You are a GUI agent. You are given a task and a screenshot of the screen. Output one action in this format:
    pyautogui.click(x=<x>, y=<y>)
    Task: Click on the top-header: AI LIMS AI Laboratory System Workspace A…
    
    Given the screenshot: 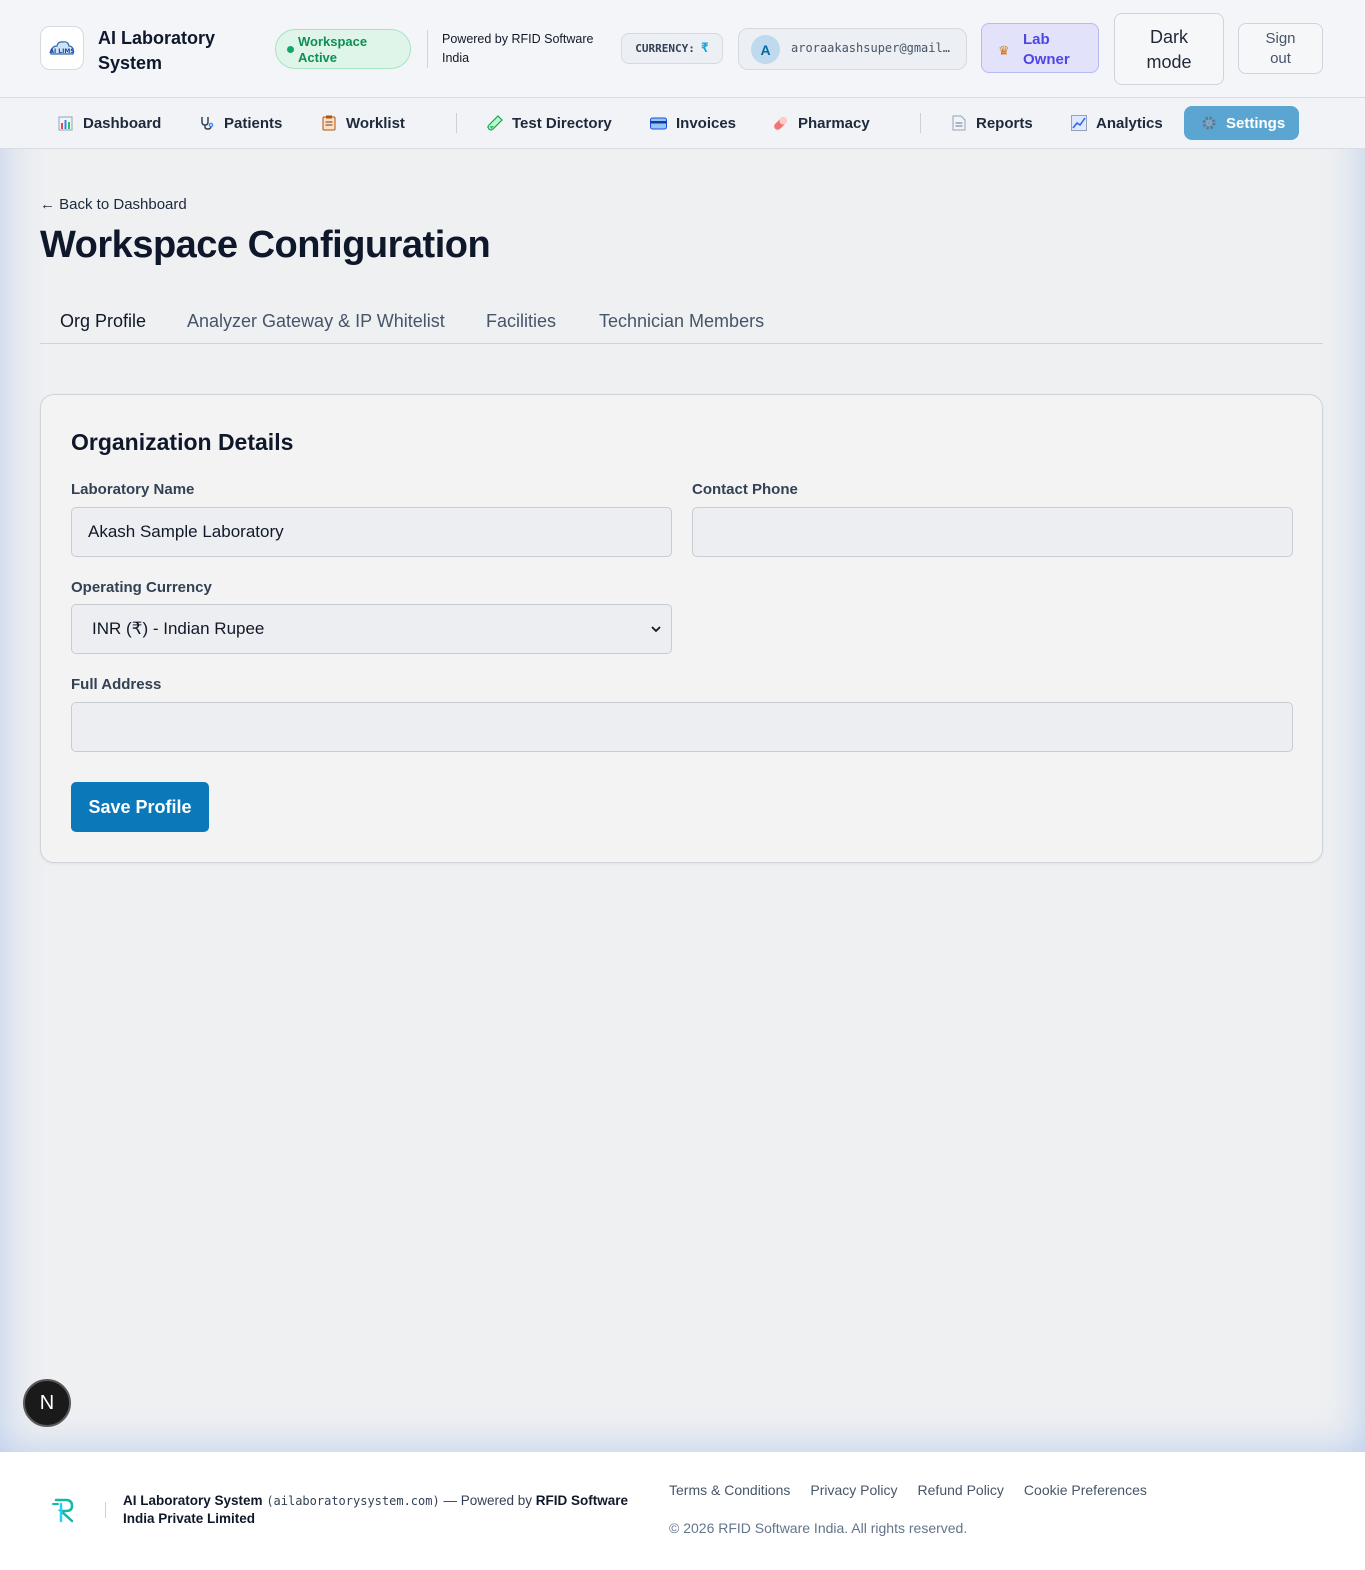 What is the action you would take?
    pyautogui.click(x=682, y=49)
    